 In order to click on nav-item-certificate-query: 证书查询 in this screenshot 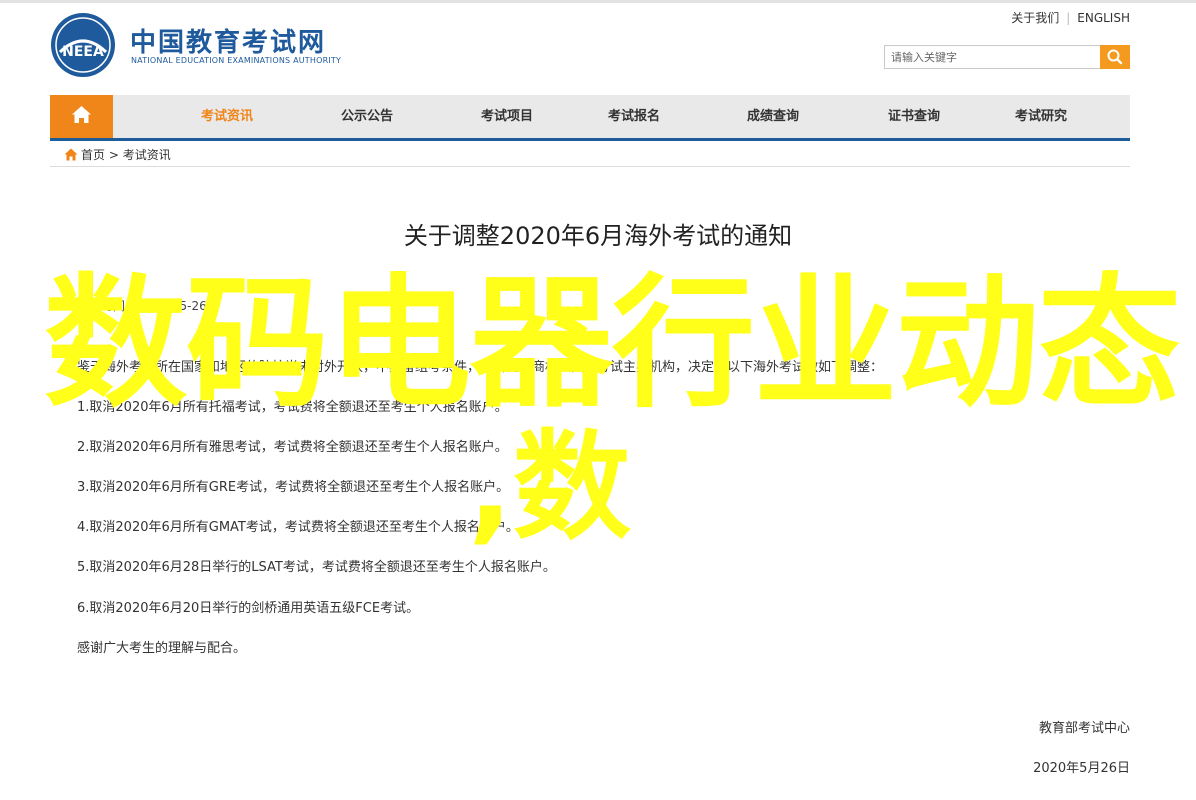, I will do `click(914, 116)`.